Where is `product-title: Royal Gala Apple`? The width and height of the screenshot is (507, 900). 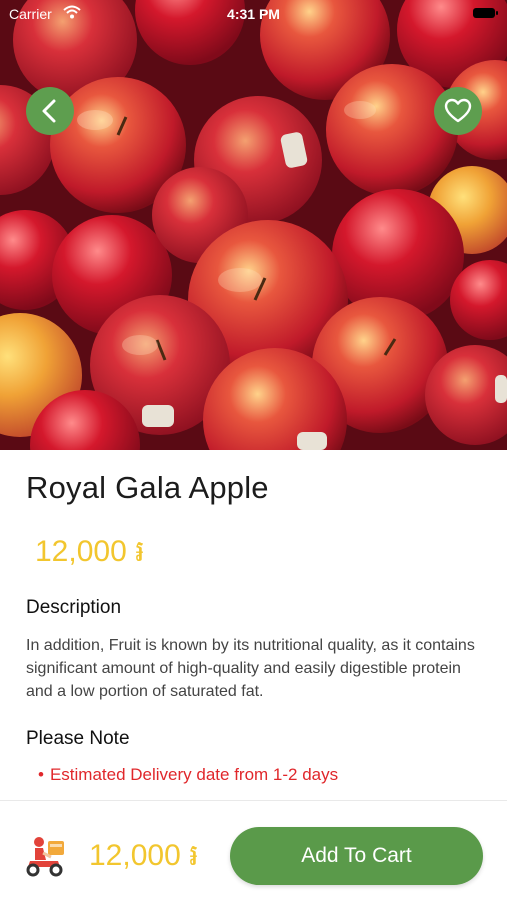 product-title: Royal Gala Apple is located at coordinates (147, 487).